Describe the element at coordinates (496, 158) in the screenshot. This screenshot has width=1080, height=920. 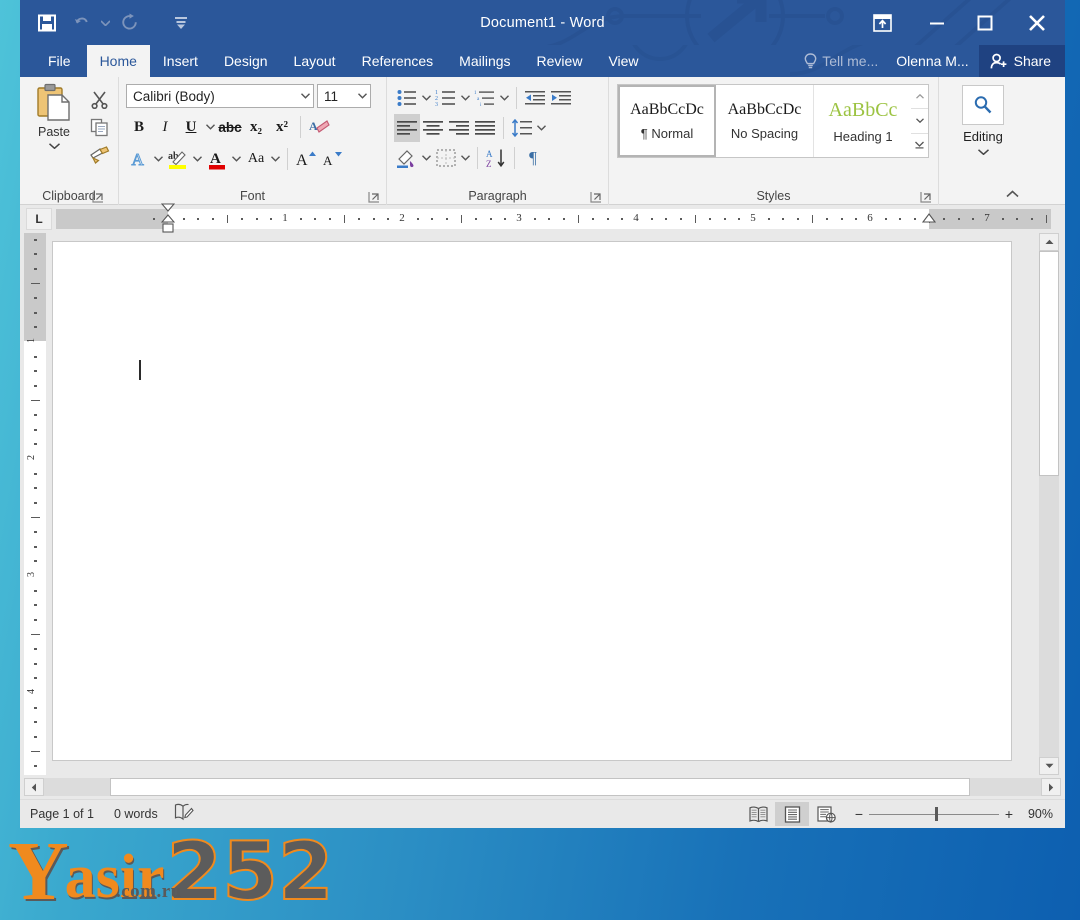
I see `sort-button: A Z` at that location.